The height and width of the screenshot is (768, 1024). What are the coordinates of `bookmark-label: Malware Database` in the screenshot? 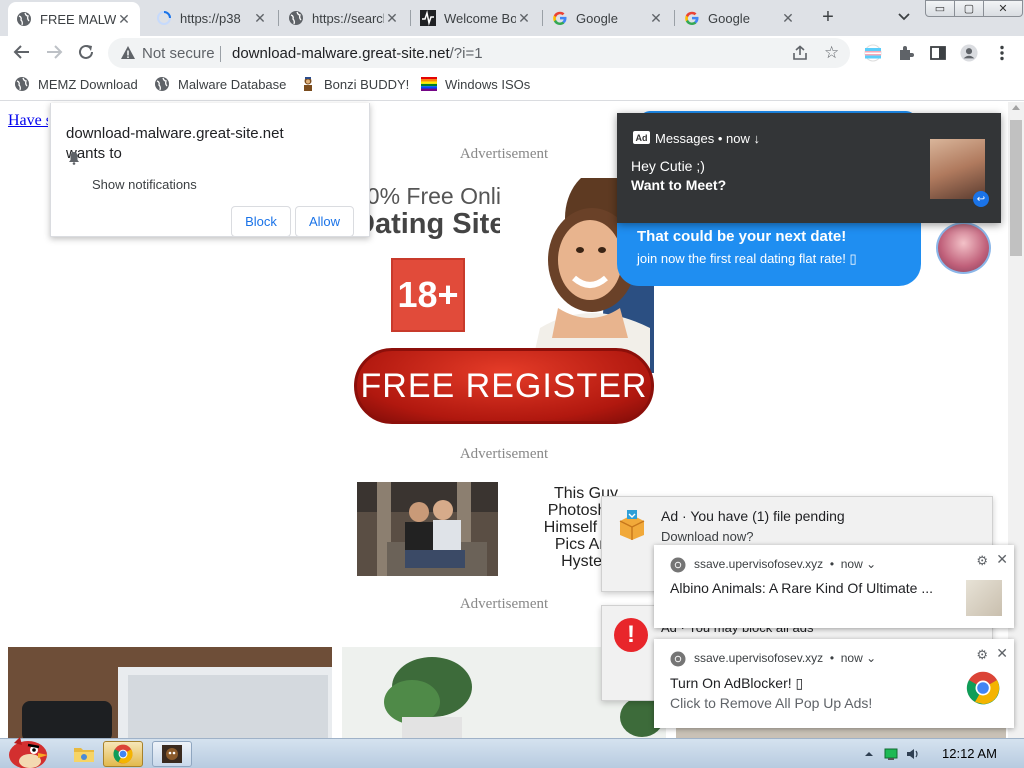 It's located at (232, 84).